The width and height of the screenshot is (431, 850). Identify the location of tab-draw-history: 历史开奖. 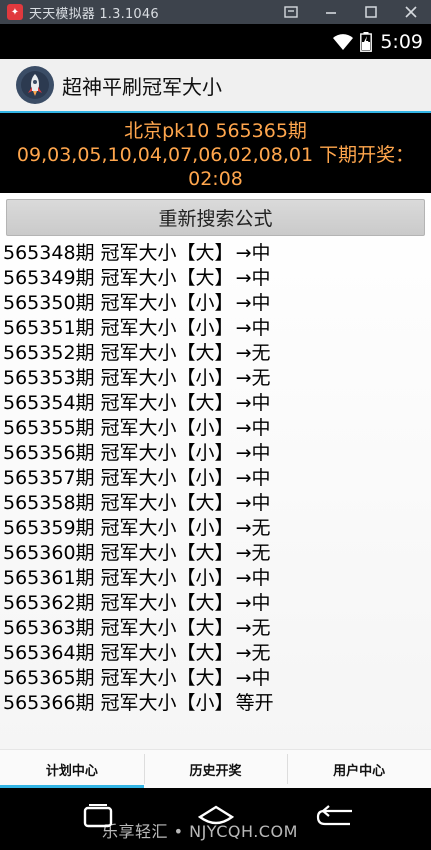
(215, 769).